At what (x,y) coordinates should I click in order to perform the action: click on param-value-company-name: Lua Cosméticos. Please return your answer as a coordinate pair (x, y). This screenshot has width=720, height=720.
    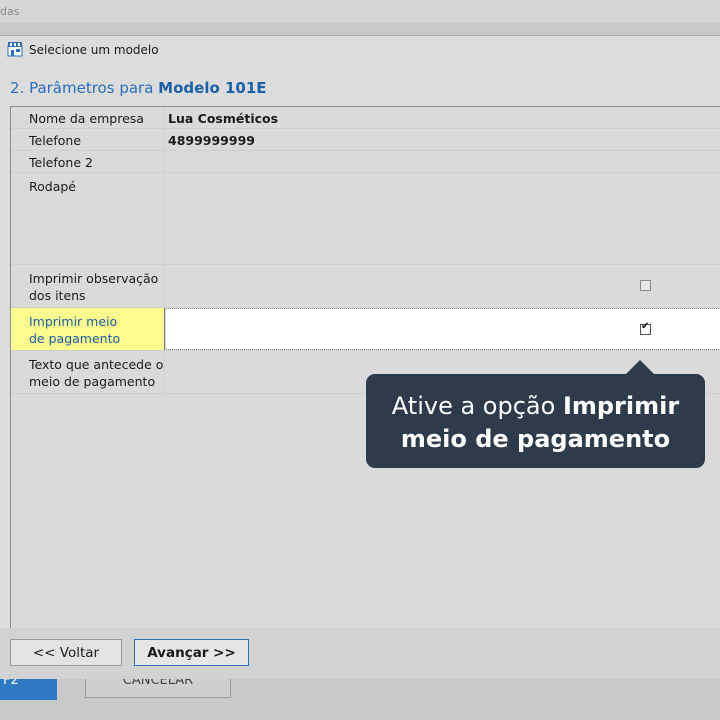
    Looking at the image, I should click on (443, 117).